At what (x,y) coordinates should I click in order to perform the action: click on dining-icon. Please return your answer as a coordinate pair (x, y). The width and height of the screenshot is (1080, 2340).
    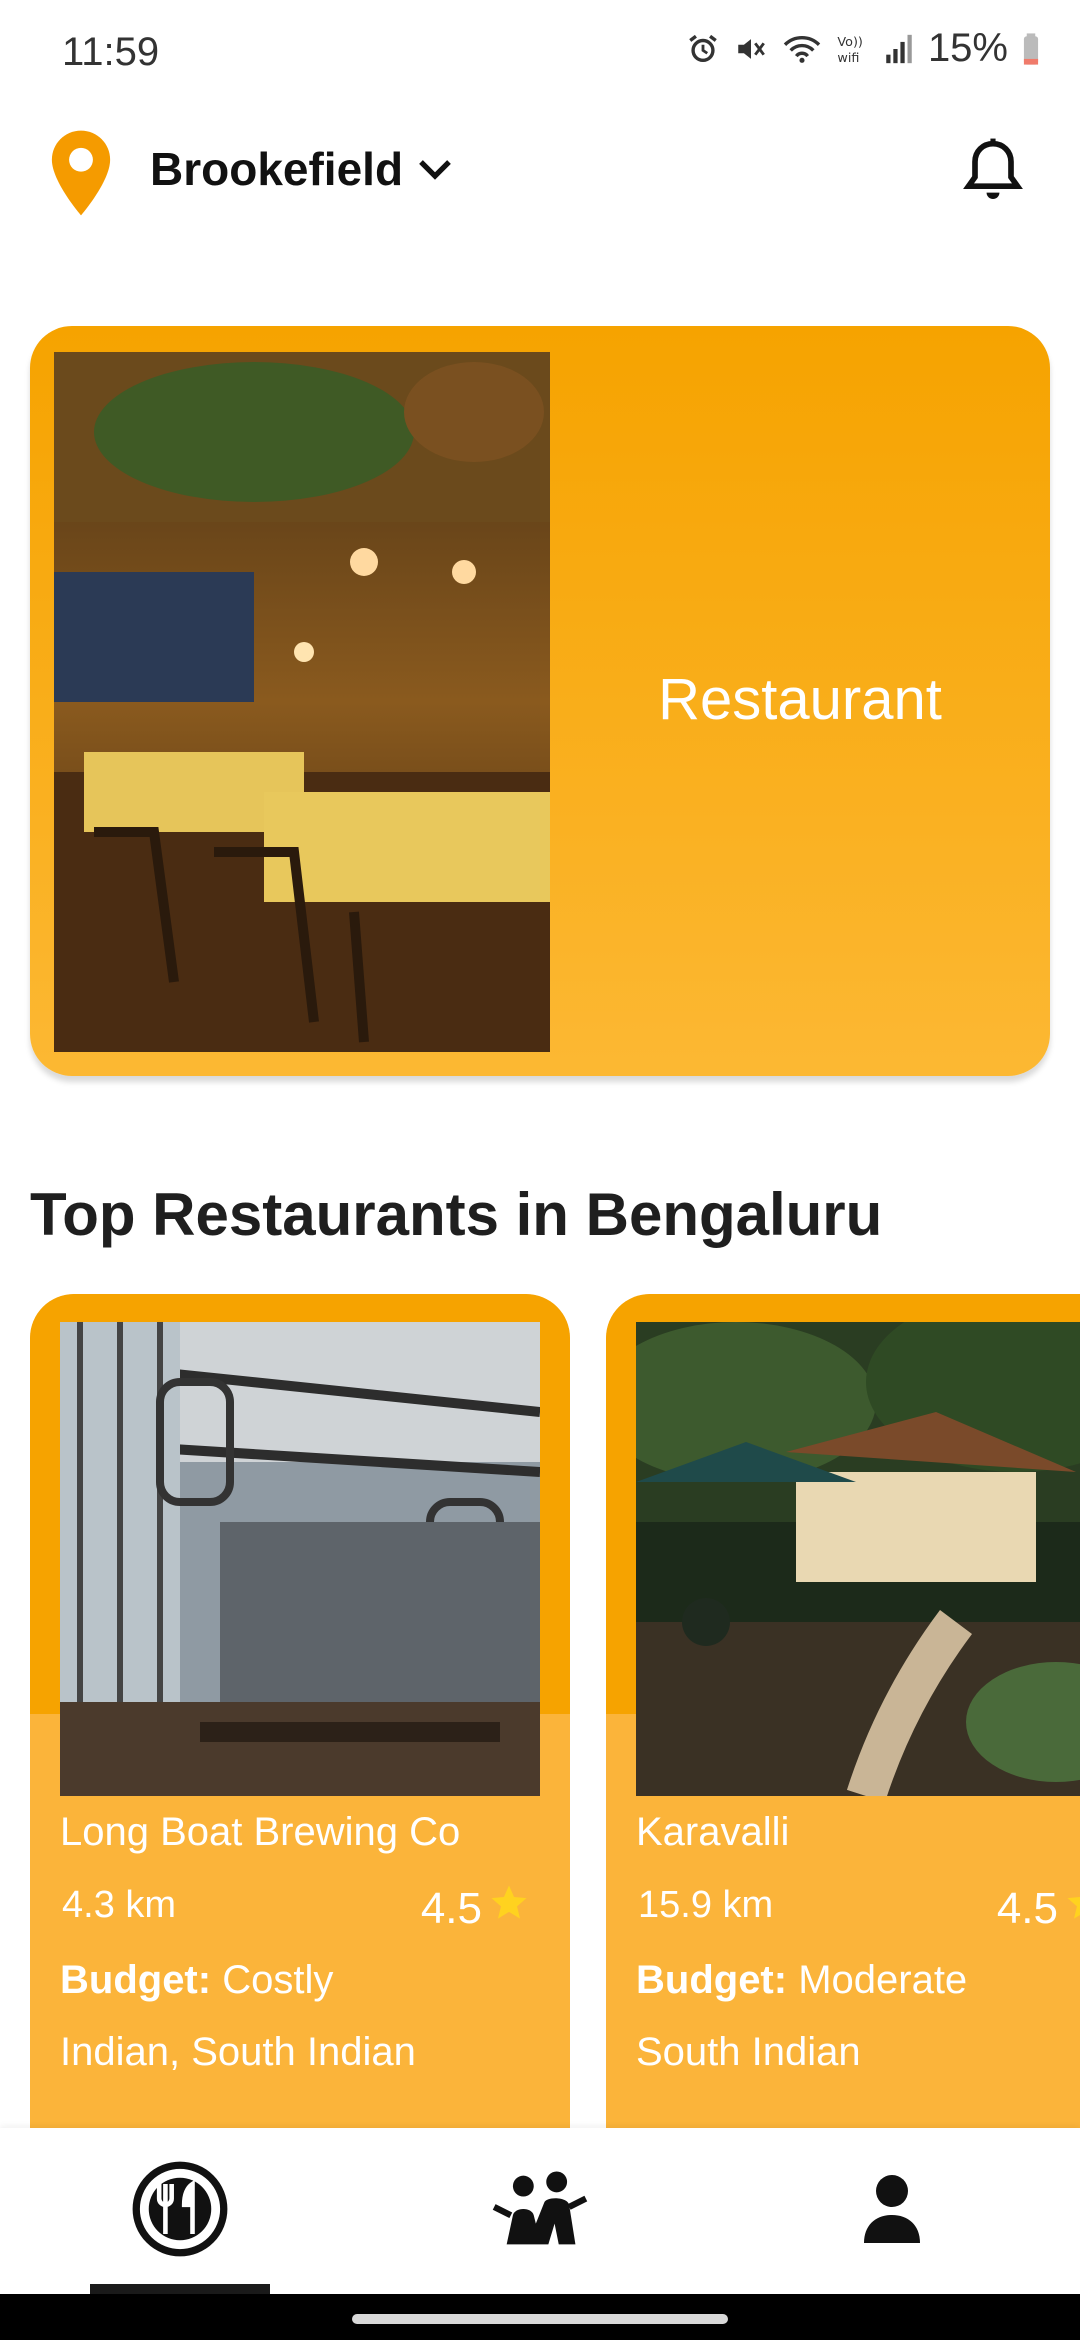
    Looking at the image, I should click on (180, 2211).